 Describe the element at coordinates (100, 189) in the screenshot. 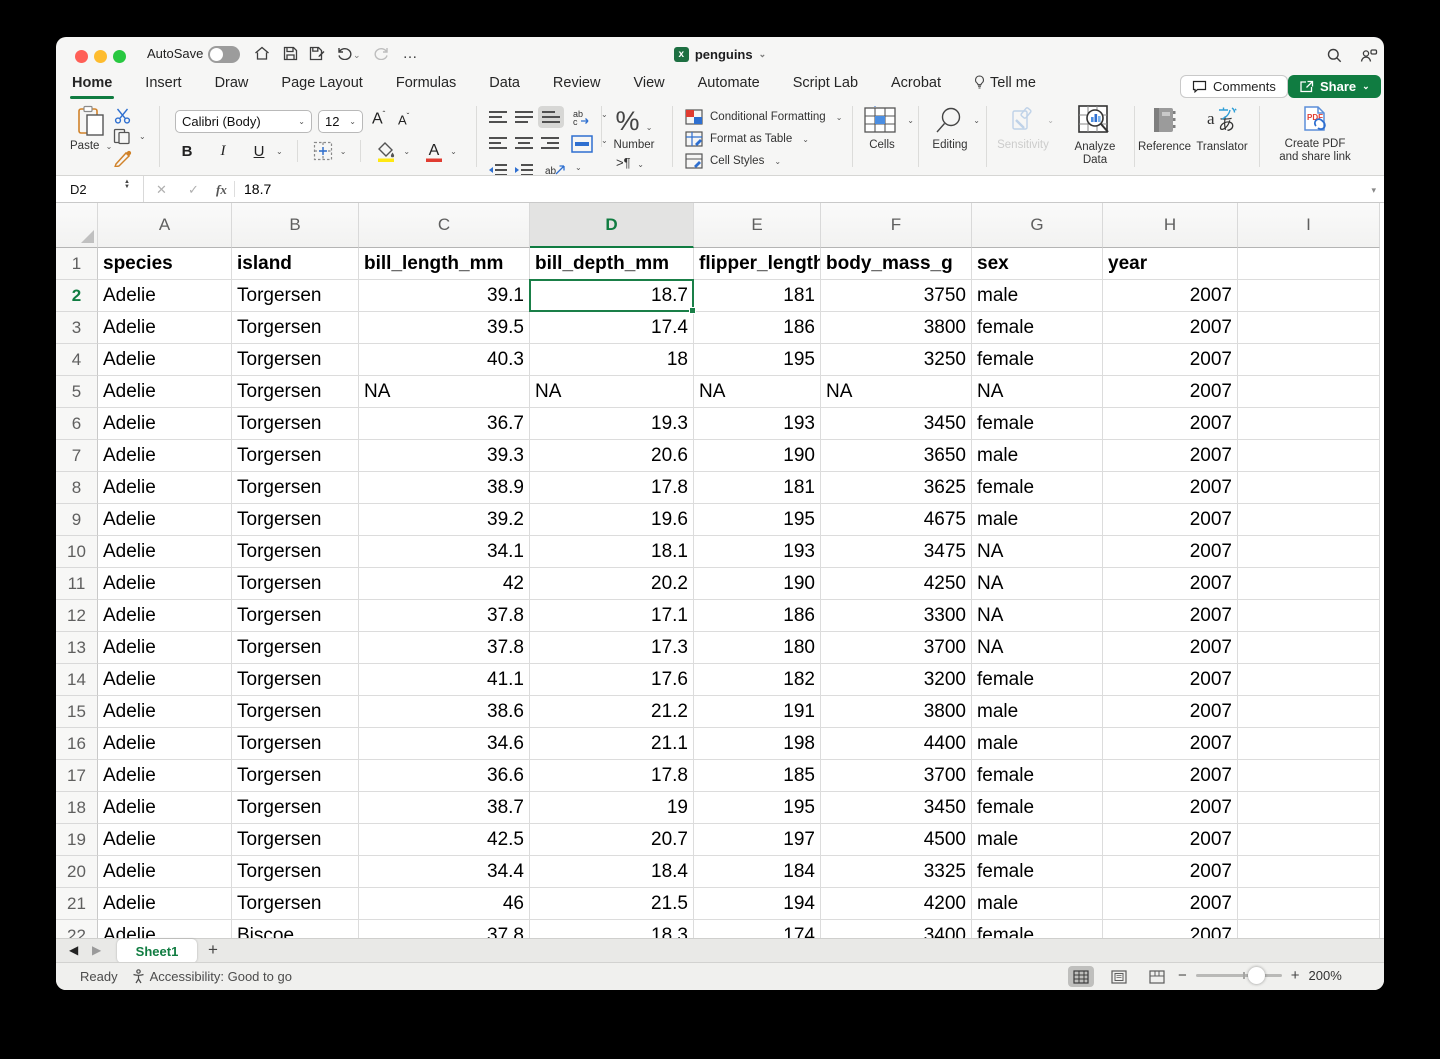

I see `name-box: D2 ▲ ▼` at that location.